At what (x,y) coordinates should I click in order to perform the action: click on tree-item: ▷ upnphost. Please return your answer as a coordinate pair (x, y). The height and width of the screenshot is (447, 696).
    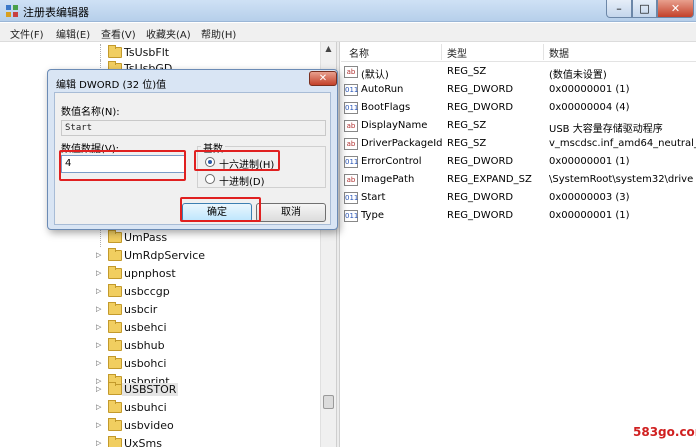
    Looking at the image, I should click on (160, 274).